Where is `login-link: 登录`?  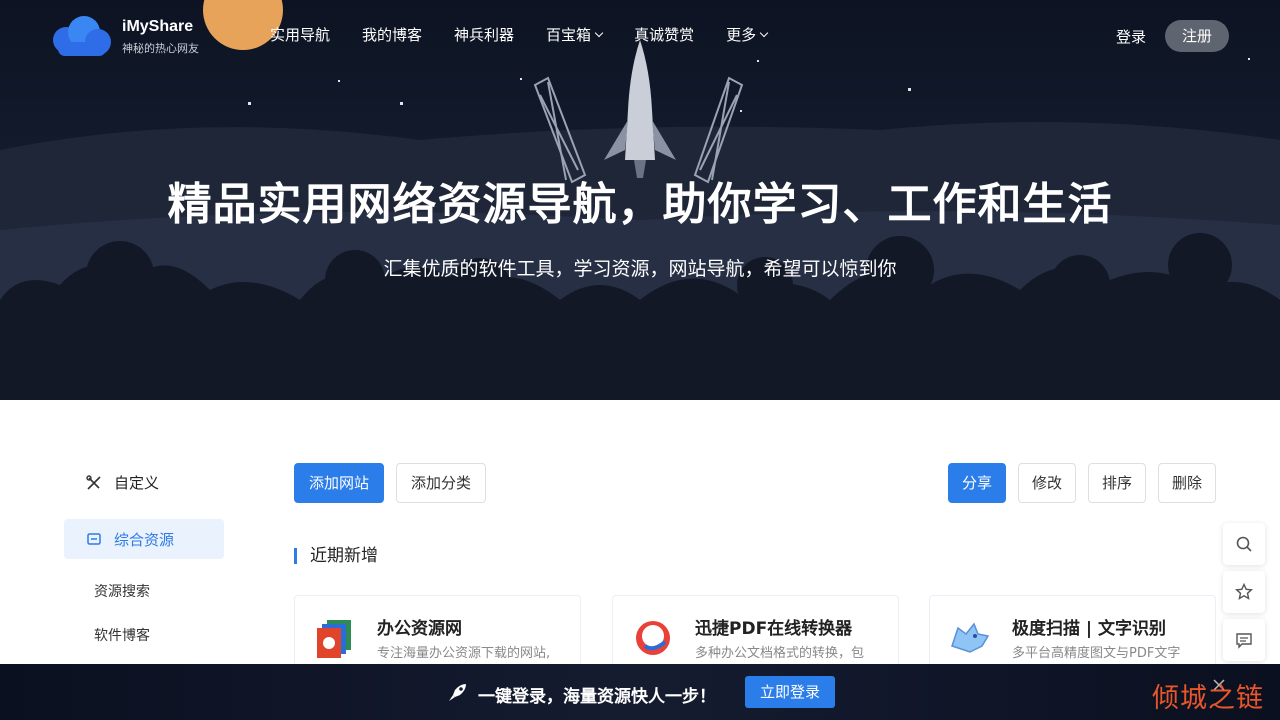 login-link: 登录 is located at coordinates (1131, 36).